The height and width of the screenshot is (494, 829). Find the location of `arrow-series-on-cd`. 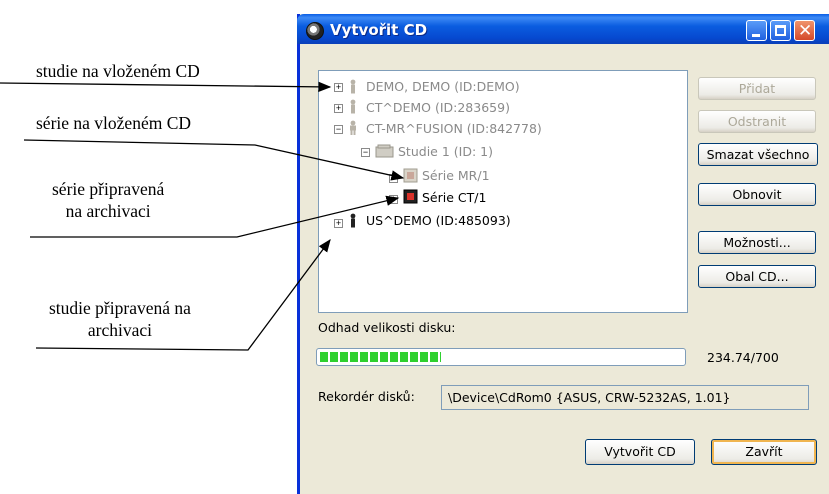

arrow-series-on-cd is located at coordinates (214, 160).